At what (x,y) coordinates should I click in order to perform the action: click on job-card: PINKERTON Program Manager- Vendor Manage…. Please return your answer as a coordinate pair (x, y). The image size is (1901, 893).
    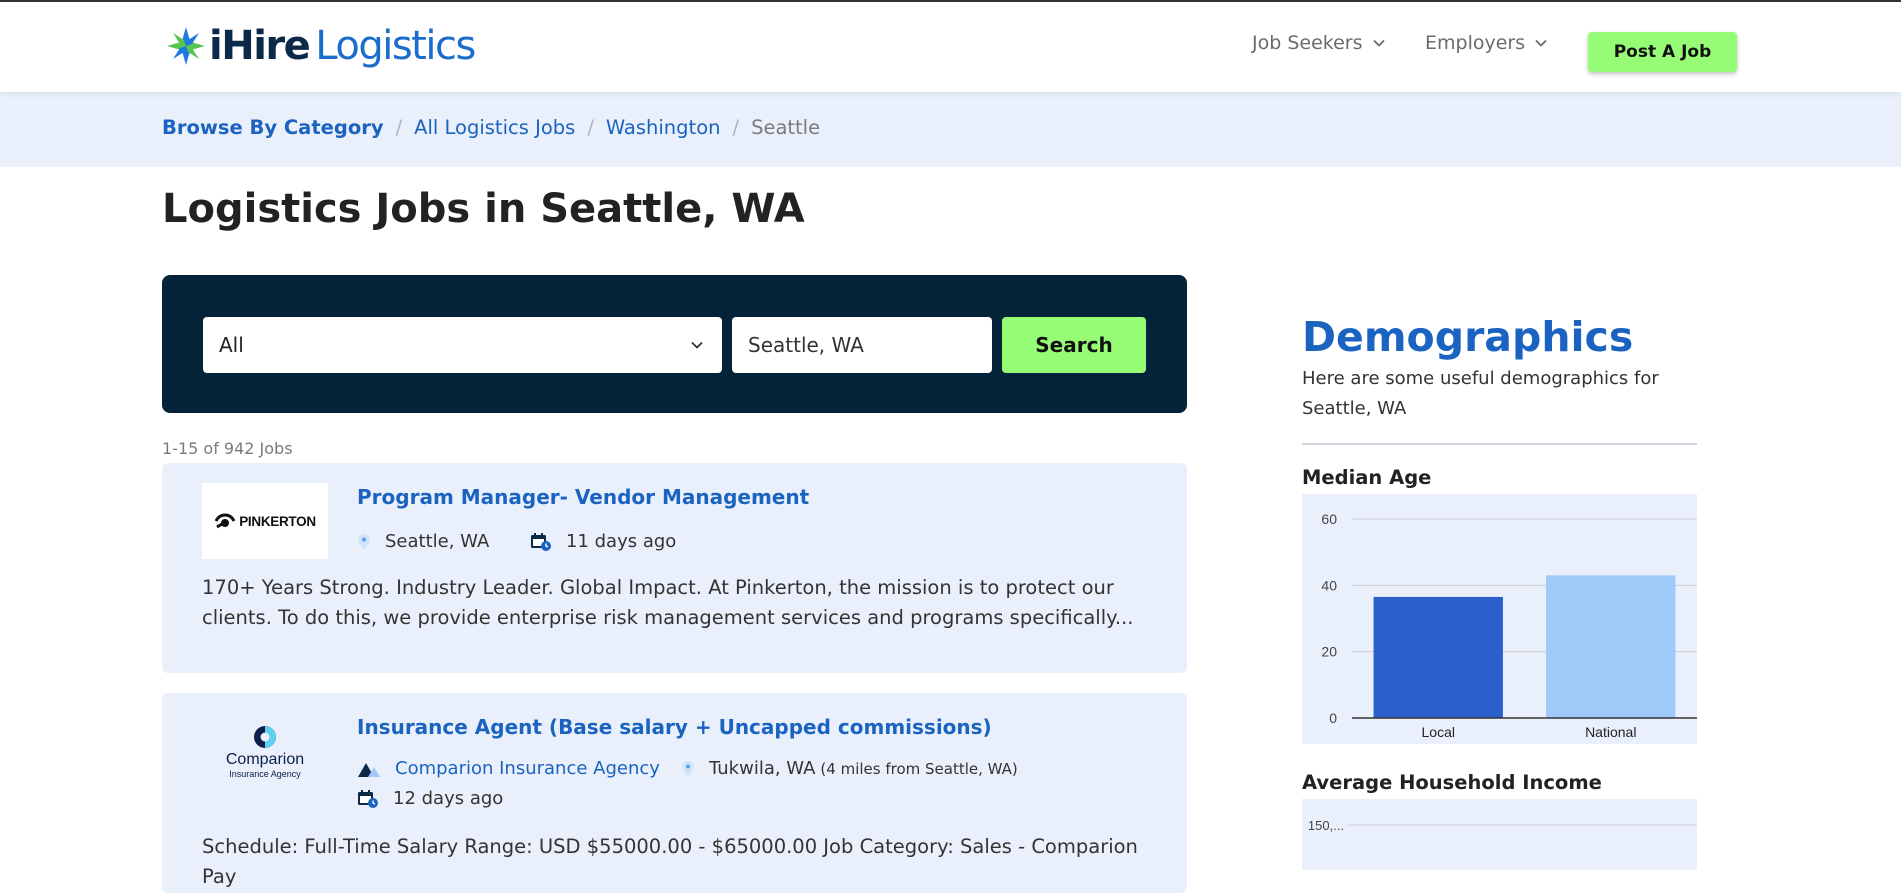
    Looking at the image, I should click on (674, 568).